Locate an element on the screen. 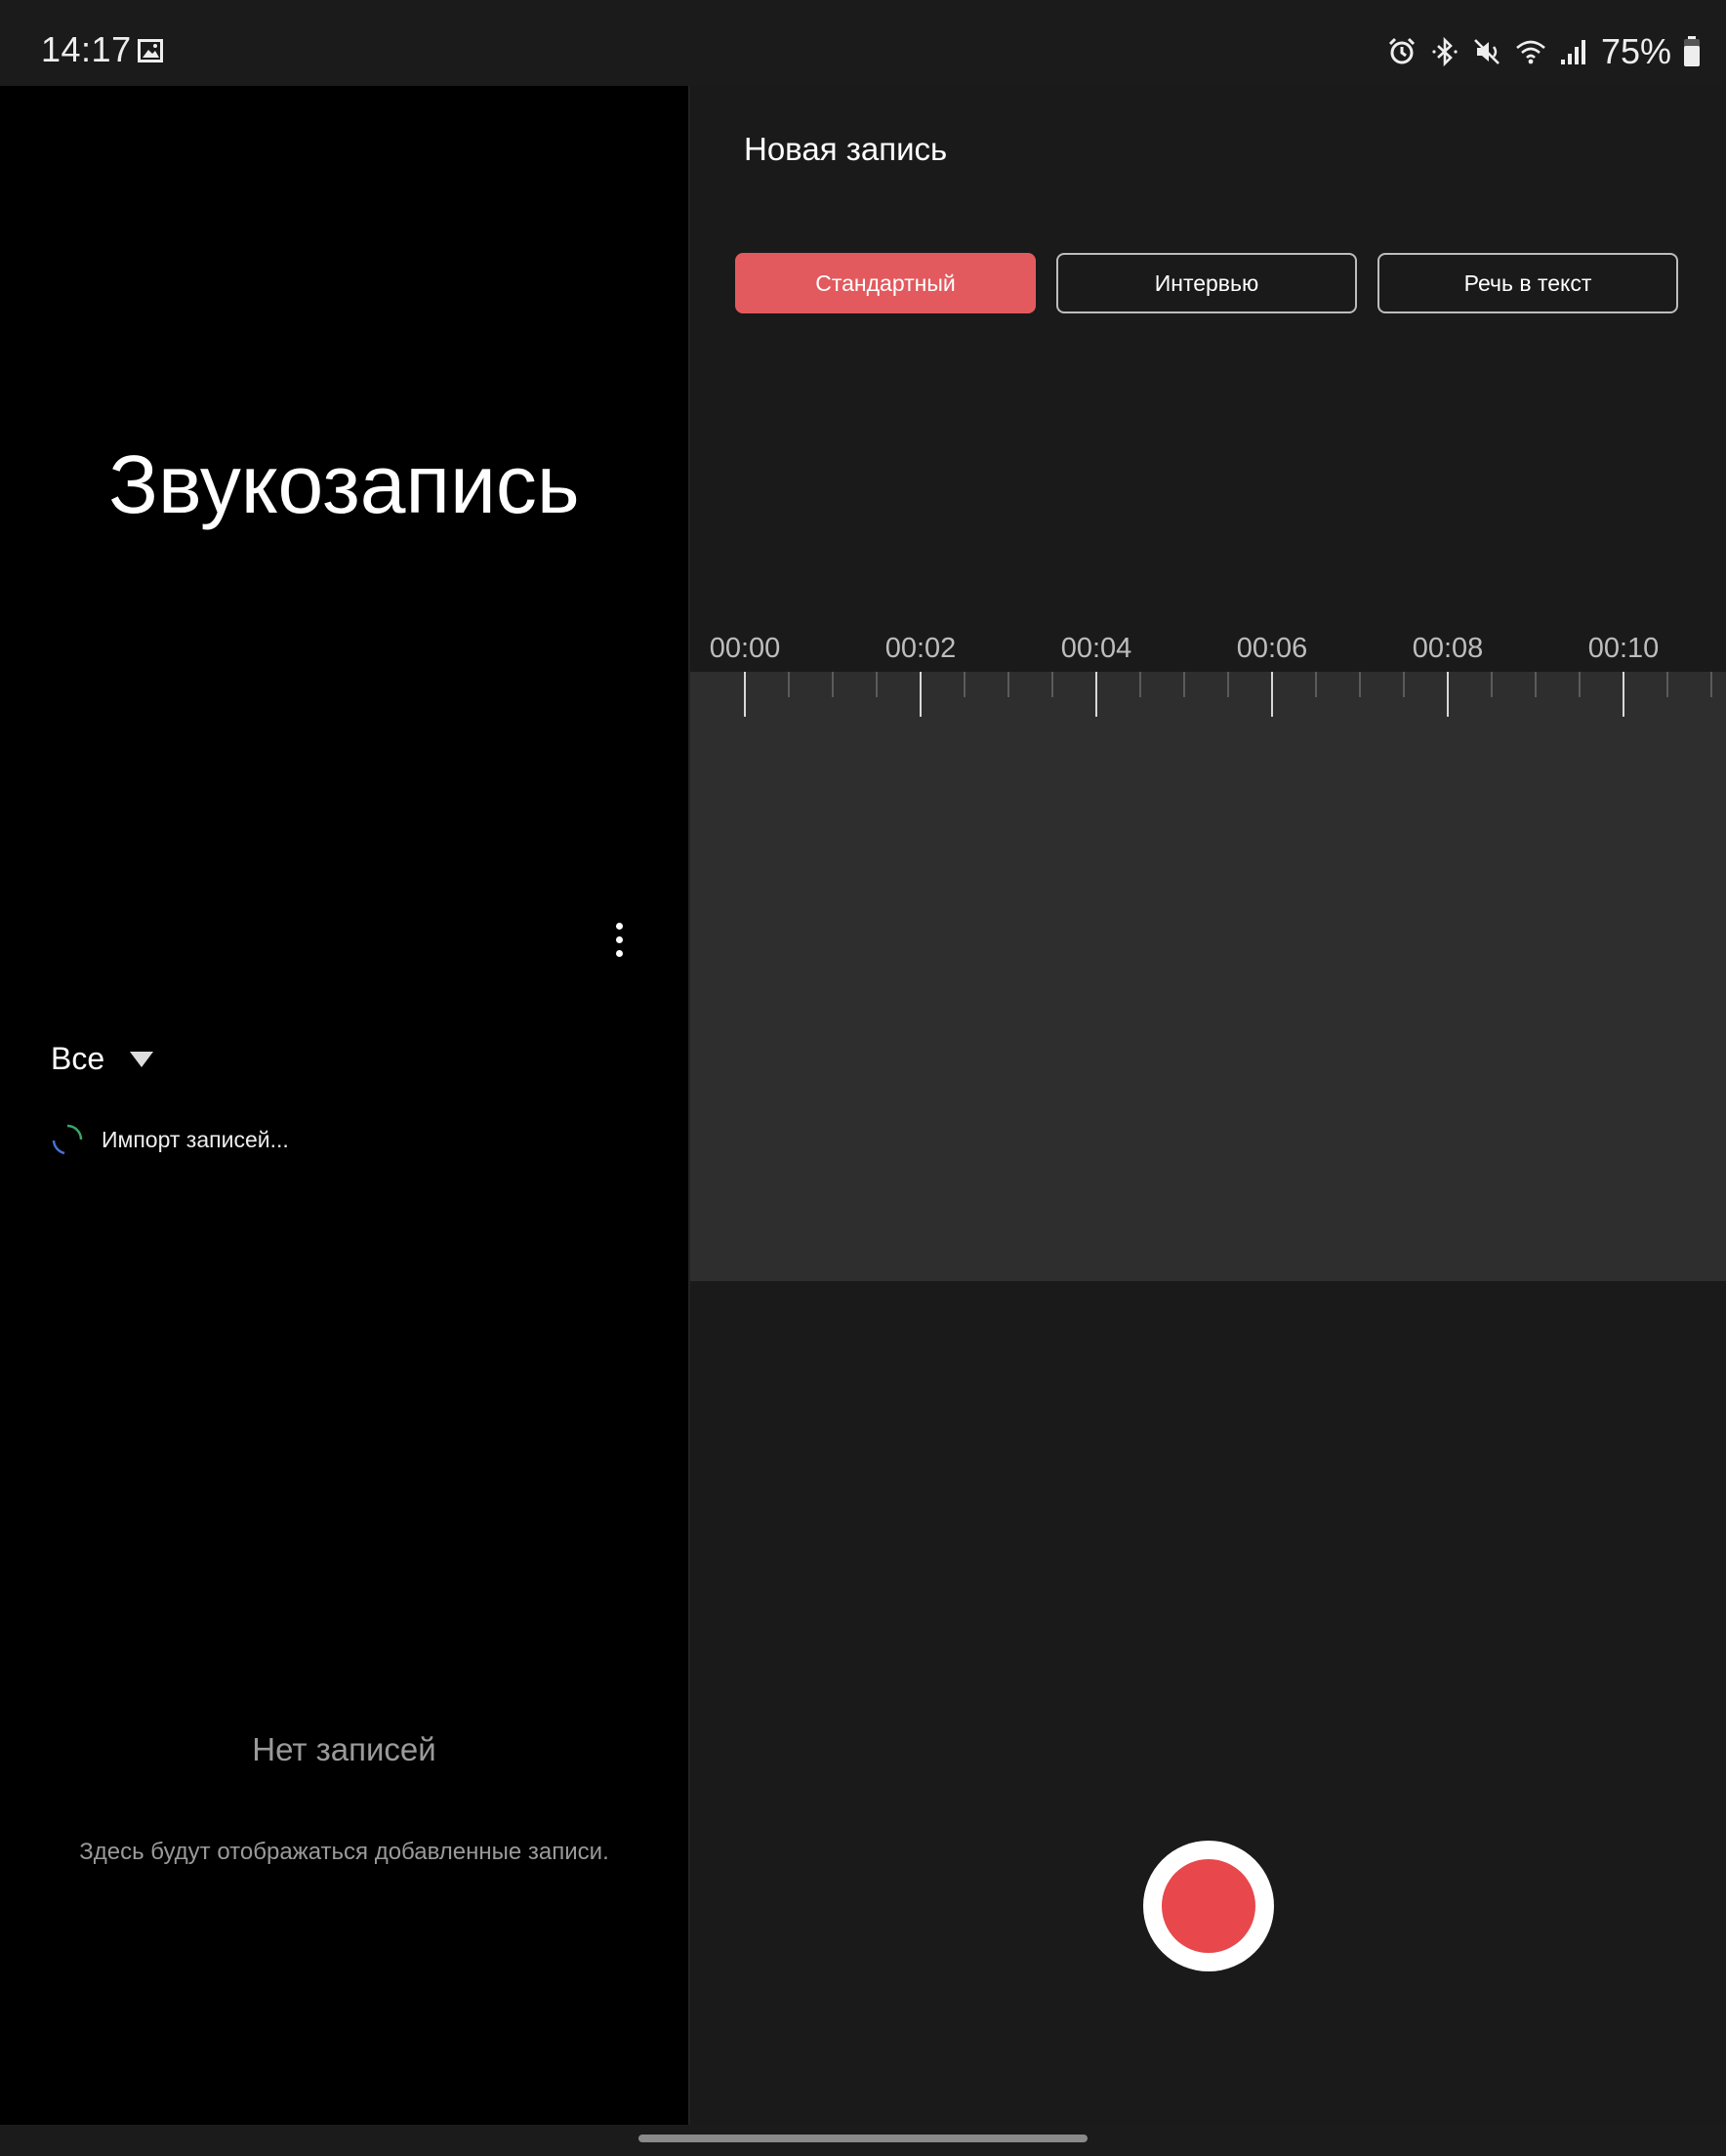  timeline-label: 00:02 is located at coordinates (920, 649).